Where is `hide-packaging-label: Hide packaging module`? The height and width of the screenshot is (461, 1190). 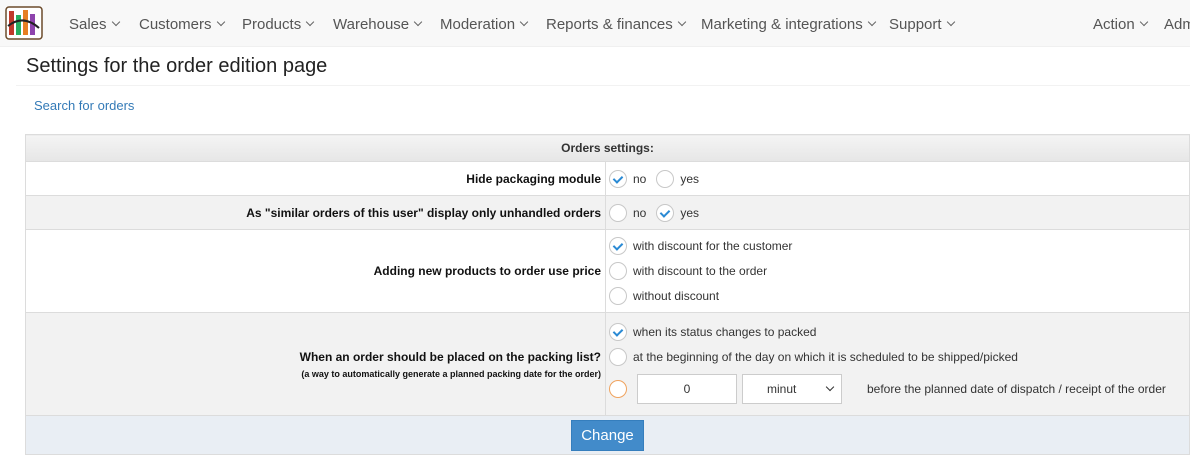 hide-packaging-label: Hide packaging module is located at coordinates (315, 178).